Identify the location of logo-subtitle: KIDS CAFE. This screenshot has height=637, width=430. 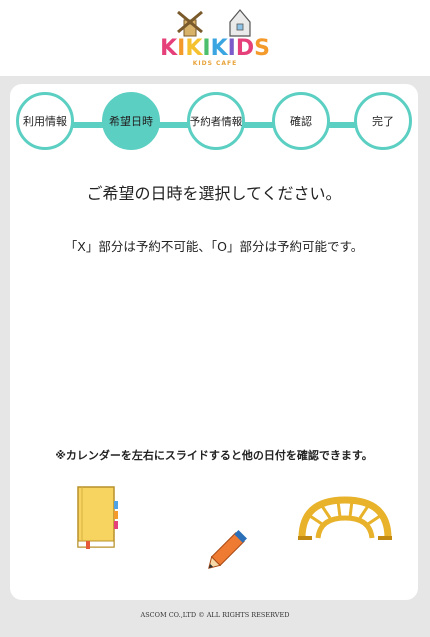
(215, 63).